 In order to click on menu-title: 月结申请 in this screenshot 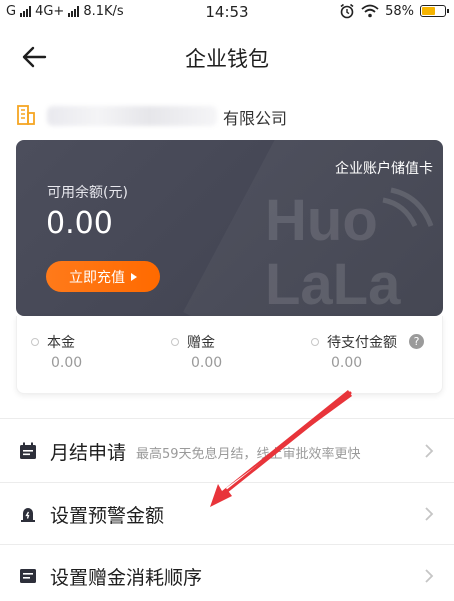, I will do `click(88, 453)`.